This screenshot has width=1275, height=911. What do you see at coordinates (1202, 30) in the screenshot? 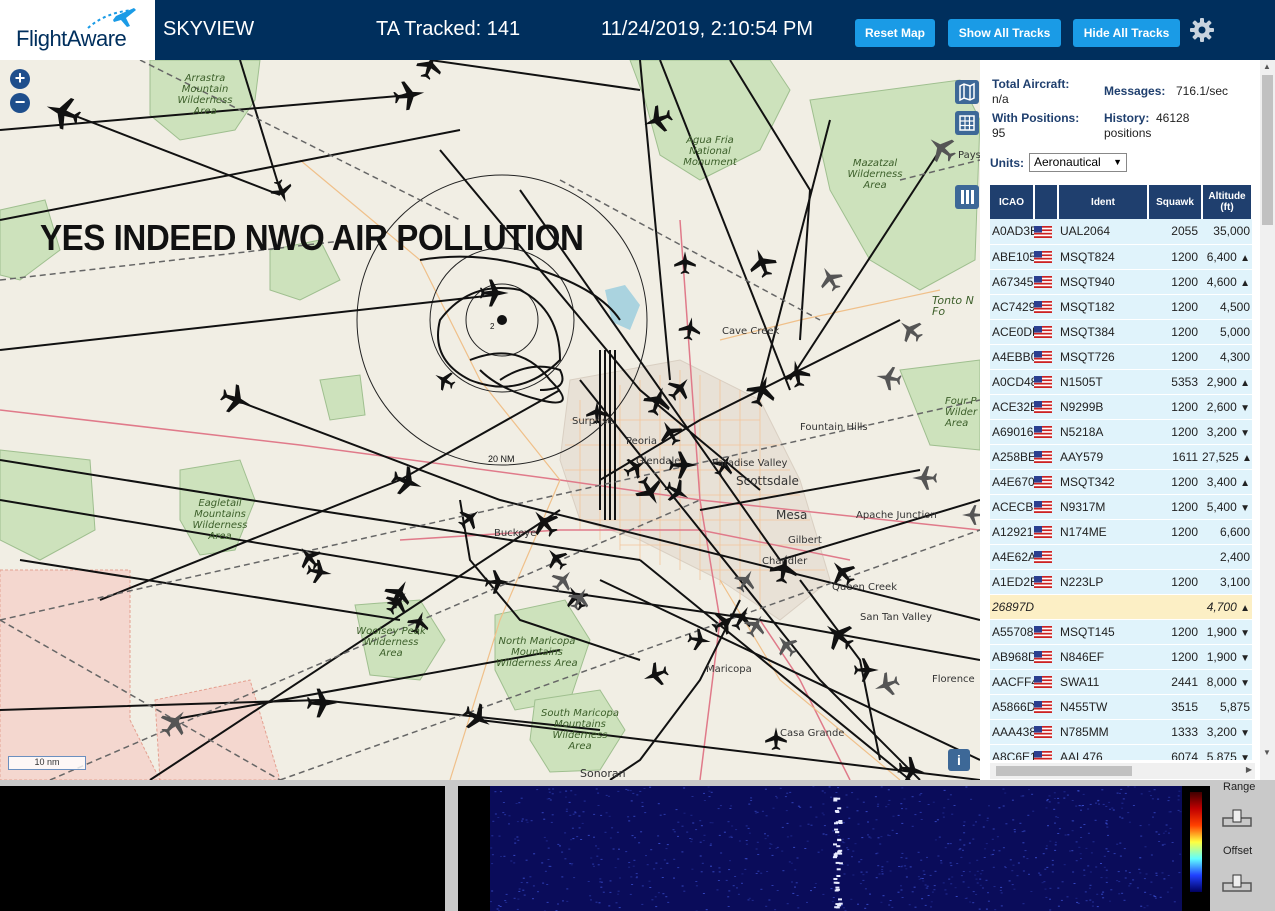
I see `gear-icon` at bounding box center [1202, 30].